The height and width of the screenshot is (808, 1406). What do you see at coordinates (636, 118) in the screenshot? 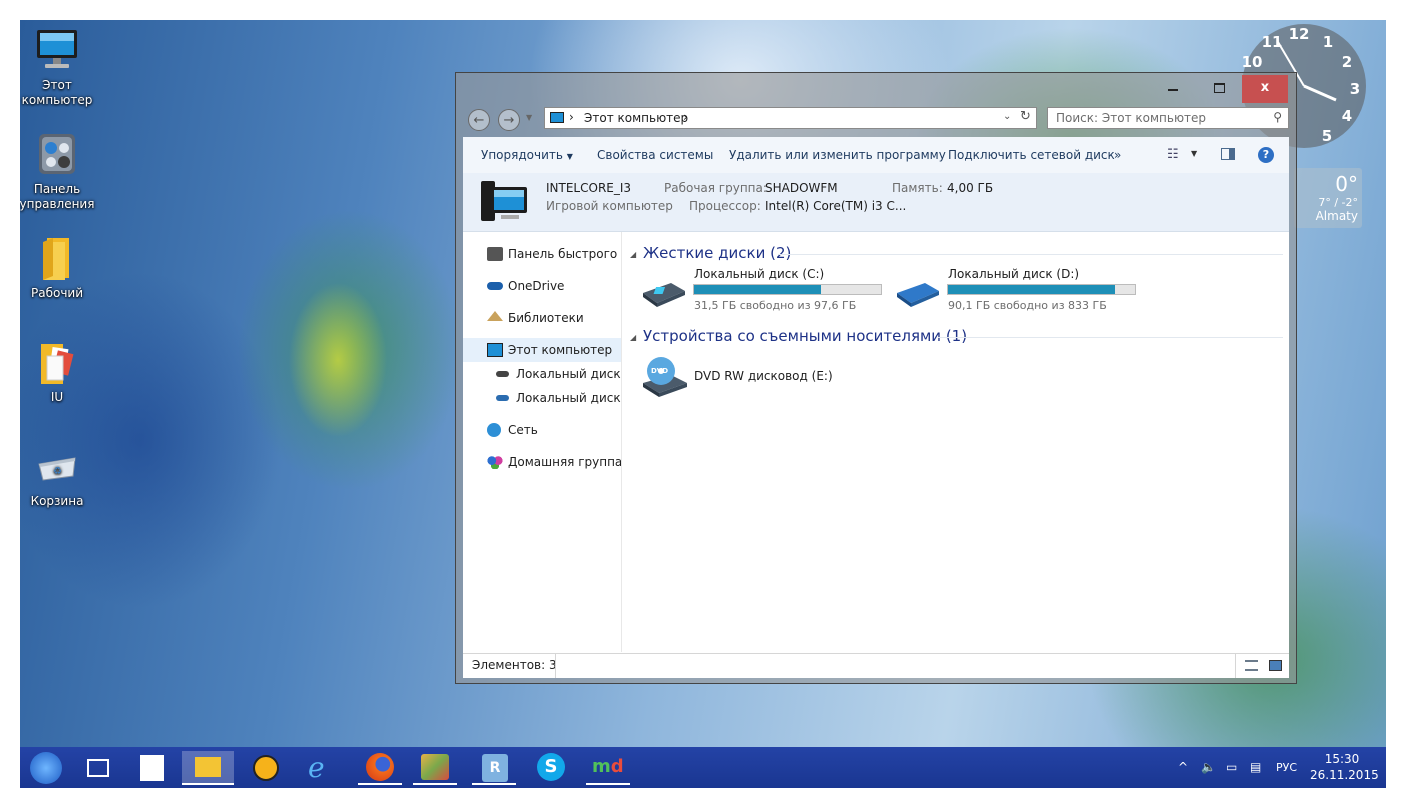
I see `breadcrumb-this-pc: Этот компьютер` at bounding box center [636, 118].